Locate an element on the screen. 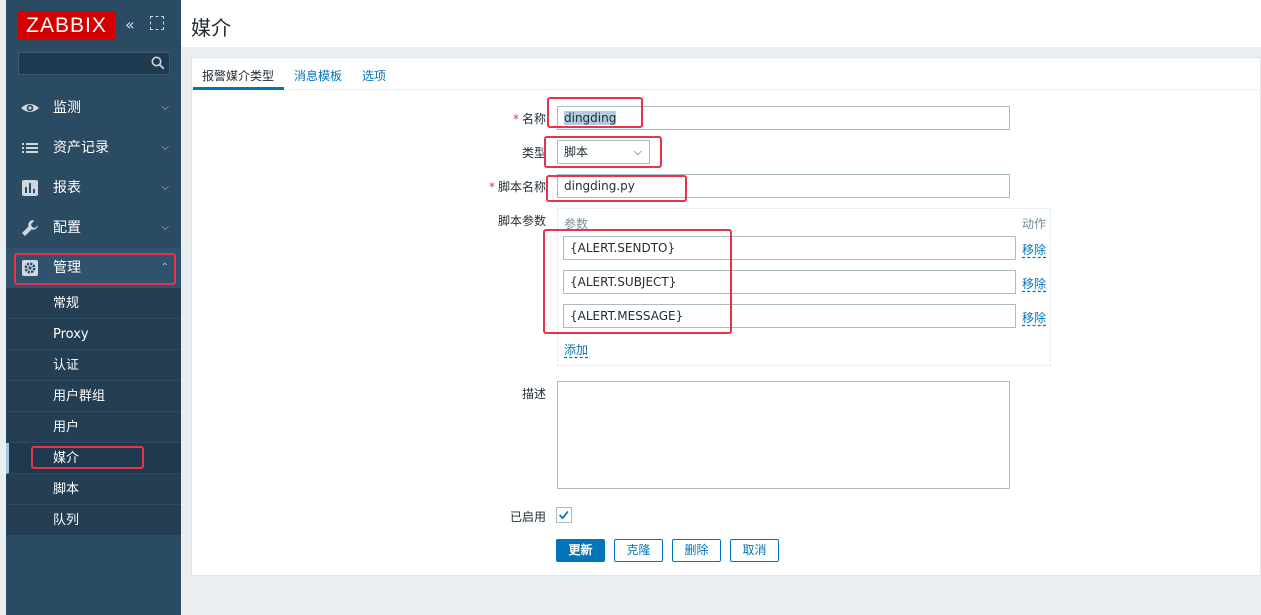 Image resolution: width=1261 pixels, height=615 pixels. enabled-label: 已启用 is located at coordinates (527, 517).